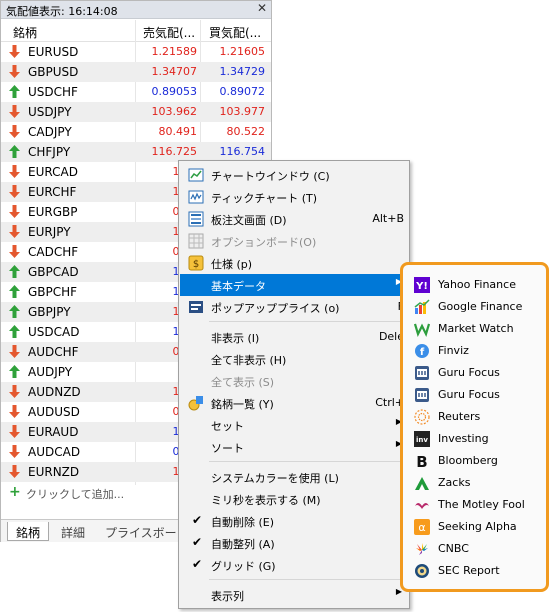 Image resolution: width=554 pixels, height=612 pixels. What do you see at coordinates (49, 232) in the screenshot?
I see `symbol-name: EURJPY` at bounding box center [49, 232].